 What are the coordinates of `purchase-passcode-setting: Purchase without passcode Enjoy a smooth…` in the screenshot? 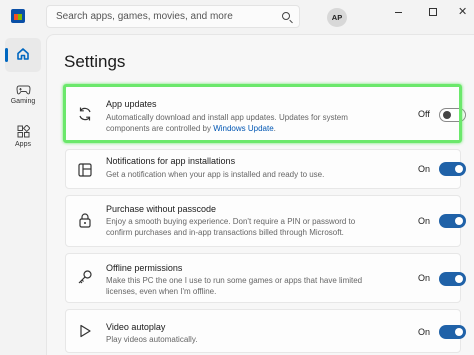 It's located at (265, 221).